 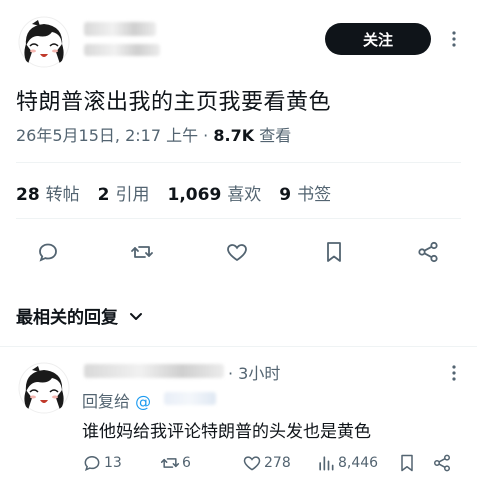 I want to click on replying-to: 回复给 @, so click(x=117, y=401).